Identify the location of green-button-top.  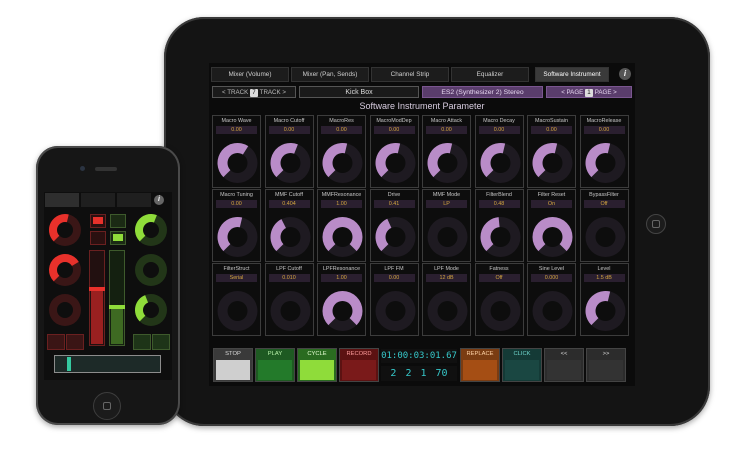
(118, 221).